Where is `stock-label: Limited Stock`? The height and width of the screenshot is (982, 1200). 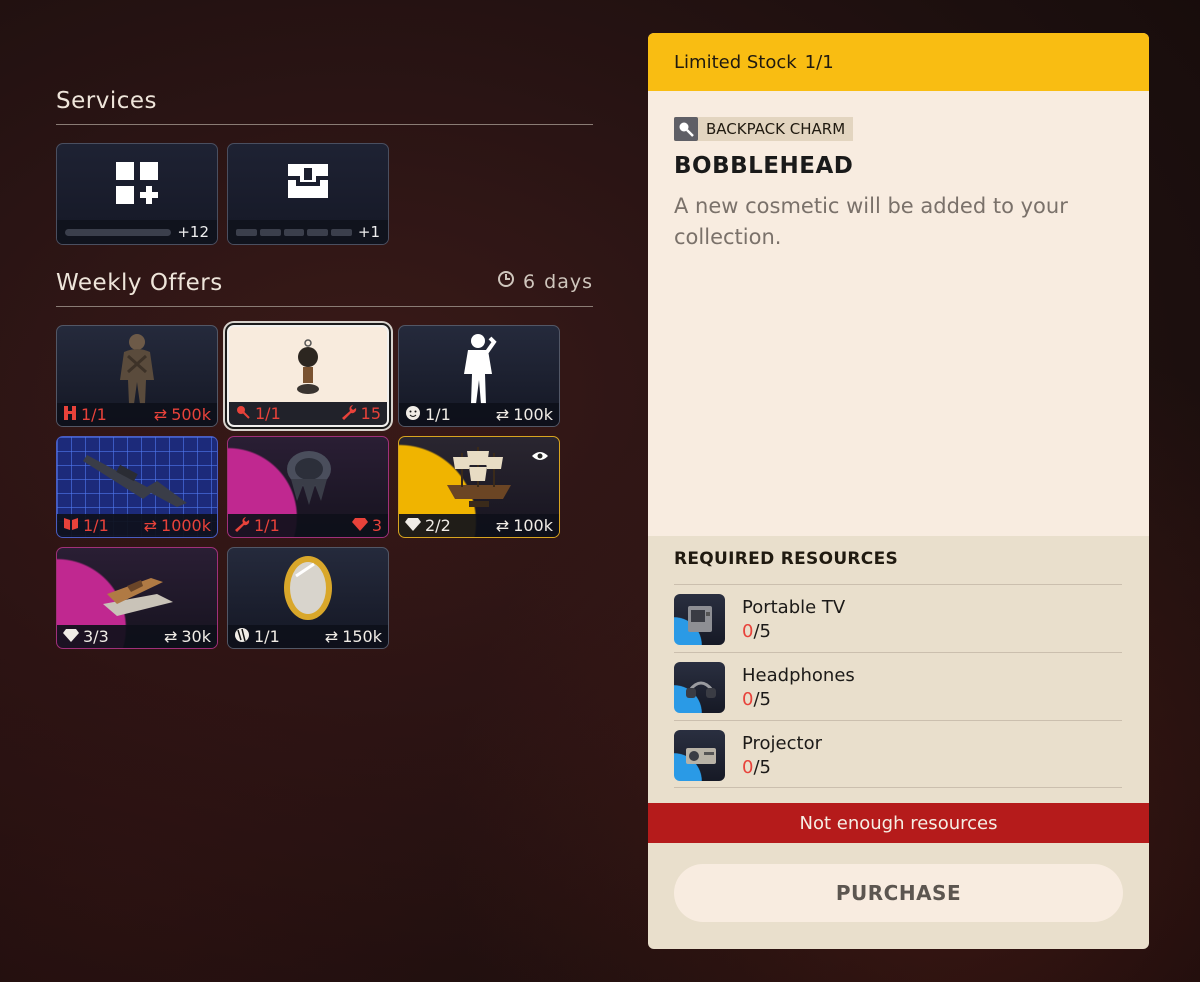 stock-label: Limited Stock is located at coordinates (735, 62).